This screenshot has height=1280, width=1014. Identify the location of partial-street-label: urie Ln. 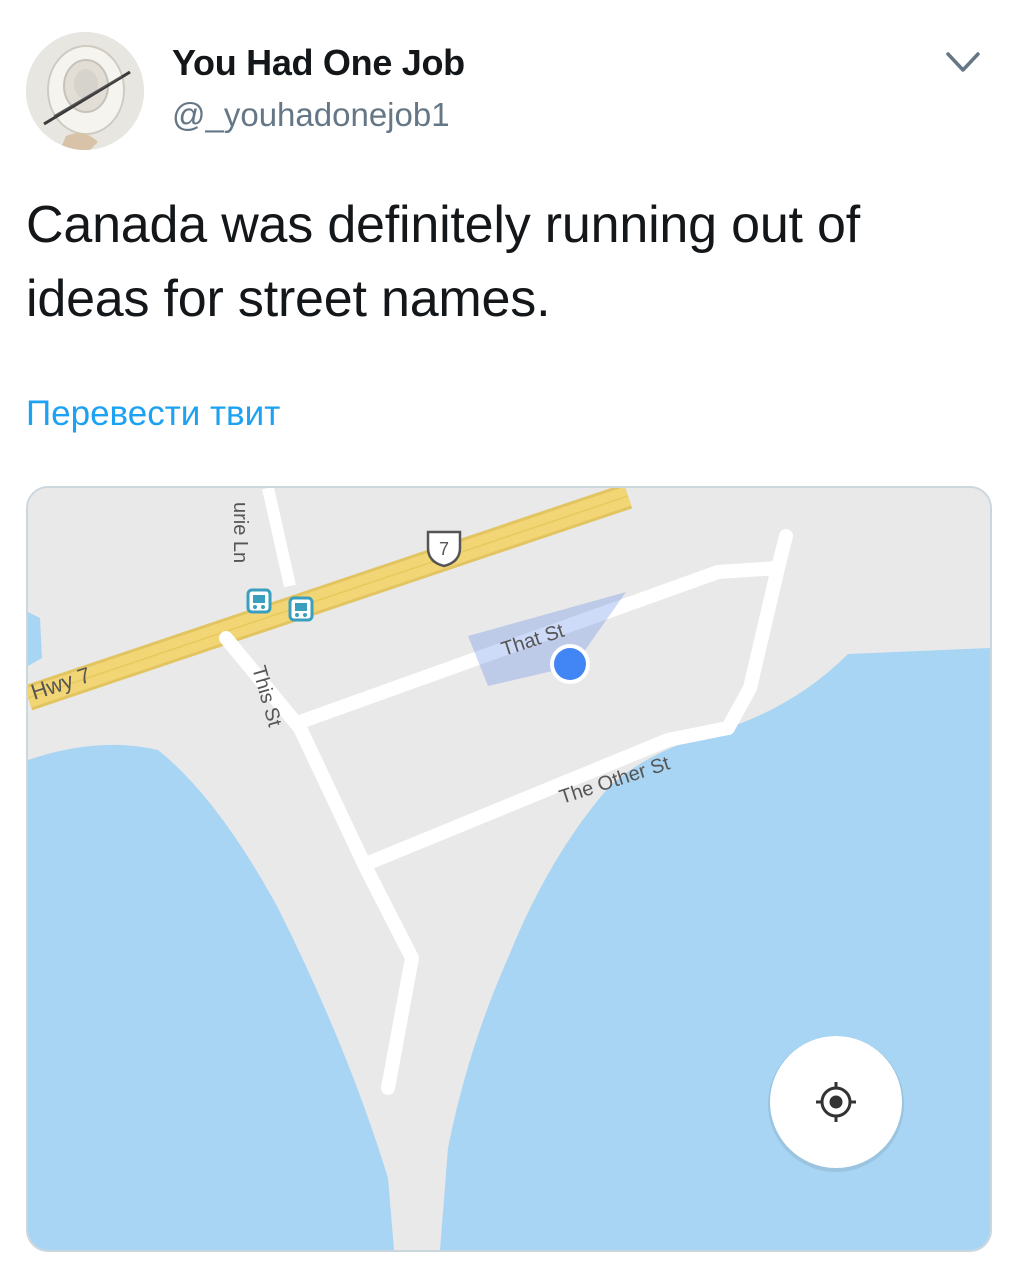
(240, 532).